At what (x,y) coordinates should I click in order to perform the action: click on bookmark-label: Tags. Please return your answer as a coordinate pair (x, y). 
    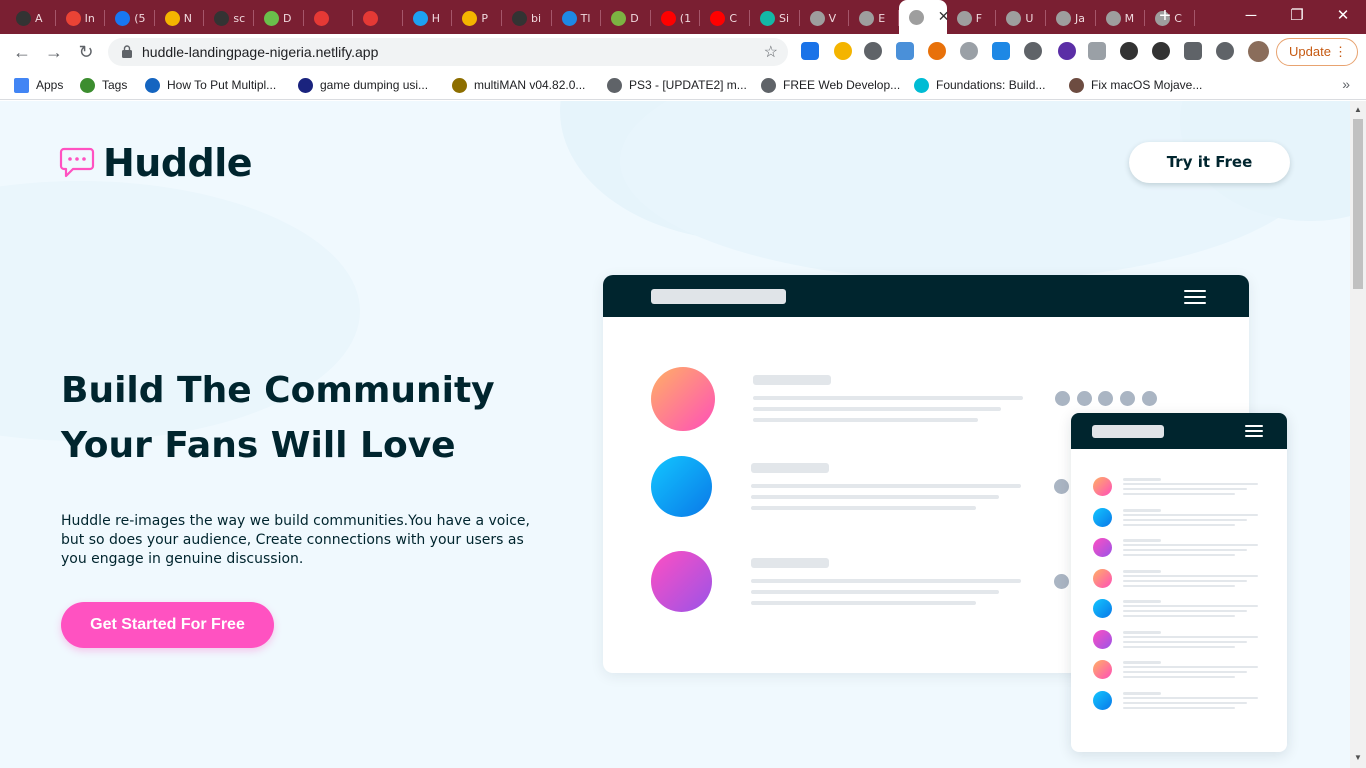
    Looking at the image, I should click on (115, 85).